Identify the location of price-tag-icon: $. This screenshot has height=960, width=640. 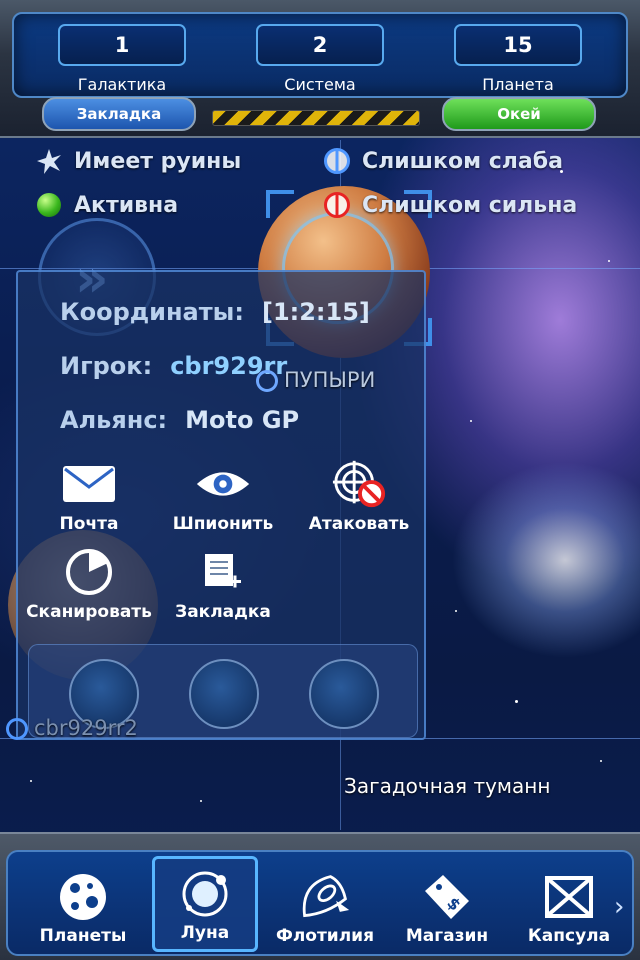
(447, 897).